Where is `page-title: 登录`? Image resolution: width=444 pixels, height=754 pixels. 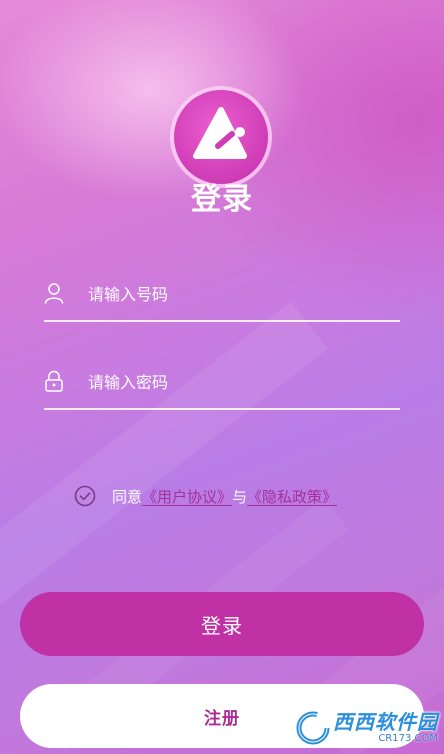 page-title: 登录 is located at coordinates (222, 199).